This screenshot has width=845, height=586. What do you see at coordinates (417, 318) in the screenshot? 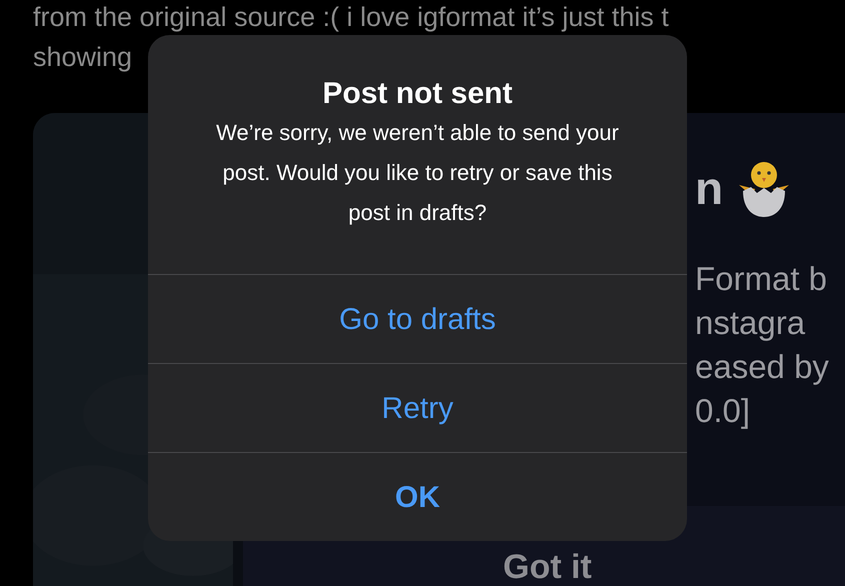
I see `dialog-button: Go to drafts` at bounding box center [417, 318].